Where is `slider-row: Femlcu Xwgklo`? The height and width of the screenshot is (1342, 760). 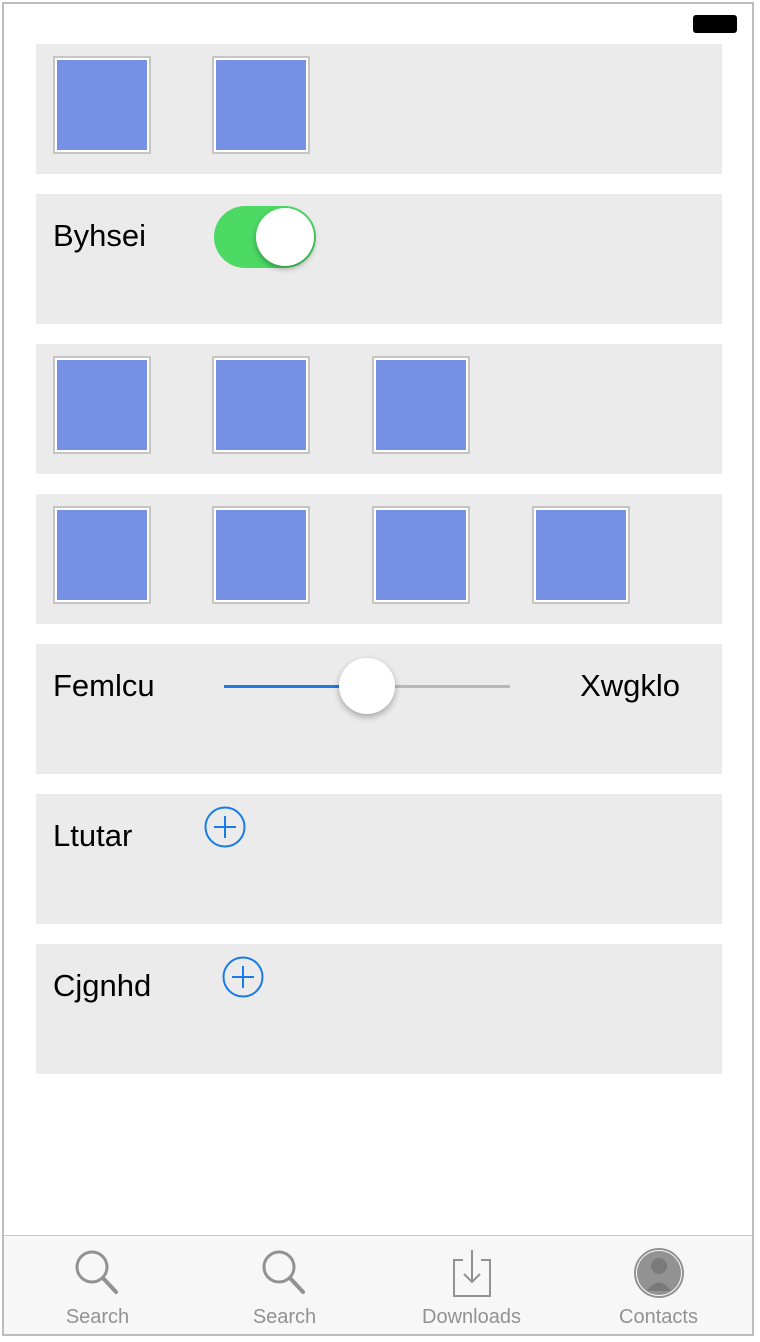
slider-row: Femlcu Xwgklo is located at coordinates (379, 709).